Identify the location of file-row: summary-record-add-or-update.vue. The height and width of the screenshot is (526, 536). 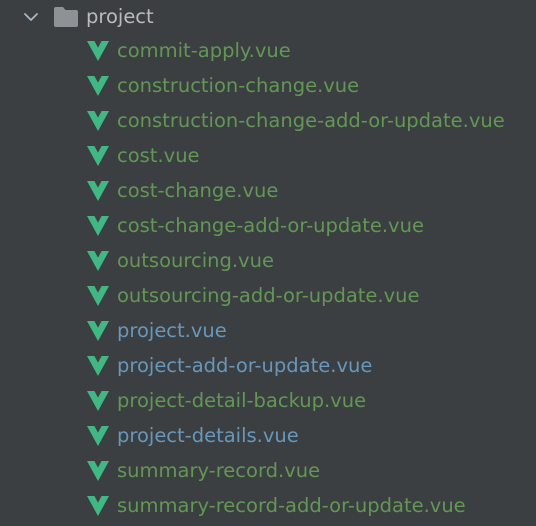
(268, 507).